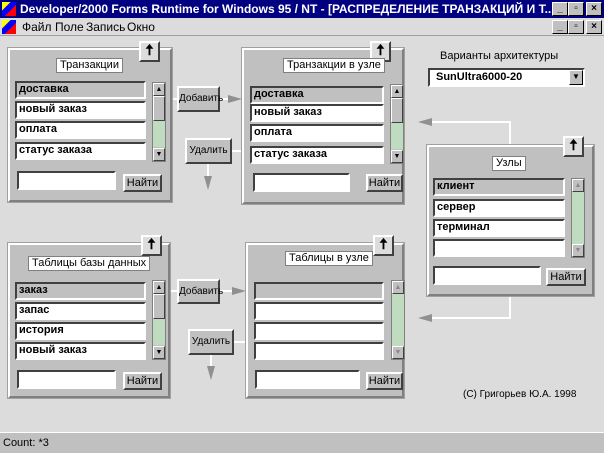 This screenshot has width=604, height=453. I want to click on node-tables-scrollbar: ▲ ▼, so click(398, 320).